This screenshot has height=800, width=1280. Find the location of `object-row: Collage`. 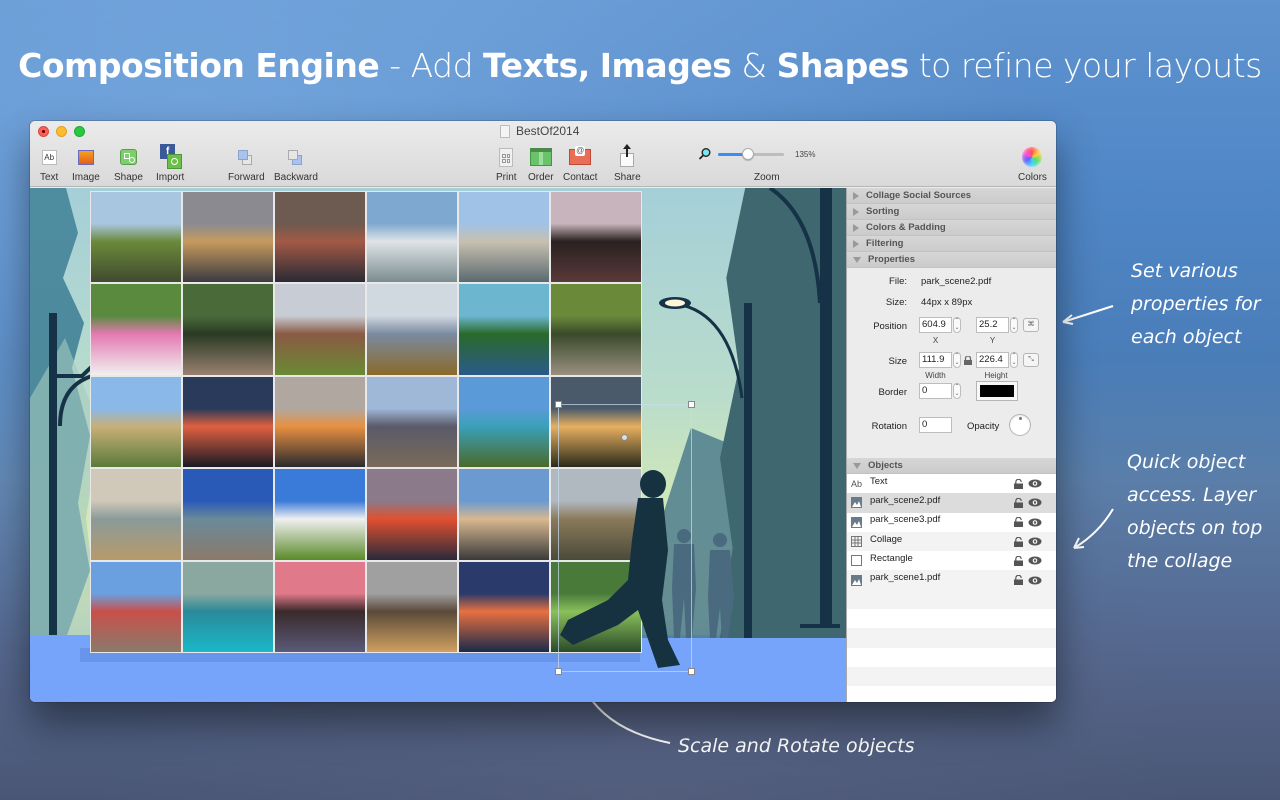

object-row: Collage is located at coordinates (951, 541).